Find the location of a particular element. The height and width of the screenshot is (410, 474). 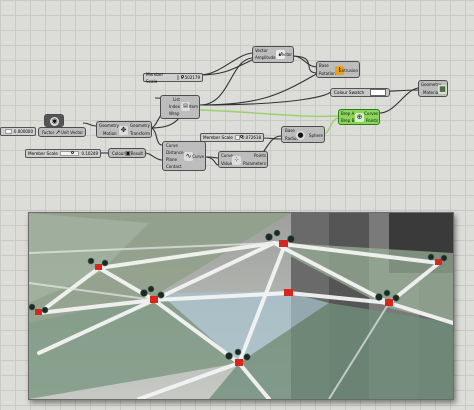

list-item-component: List Index Wrap ▤ Item is located at coordinates (180, 107).